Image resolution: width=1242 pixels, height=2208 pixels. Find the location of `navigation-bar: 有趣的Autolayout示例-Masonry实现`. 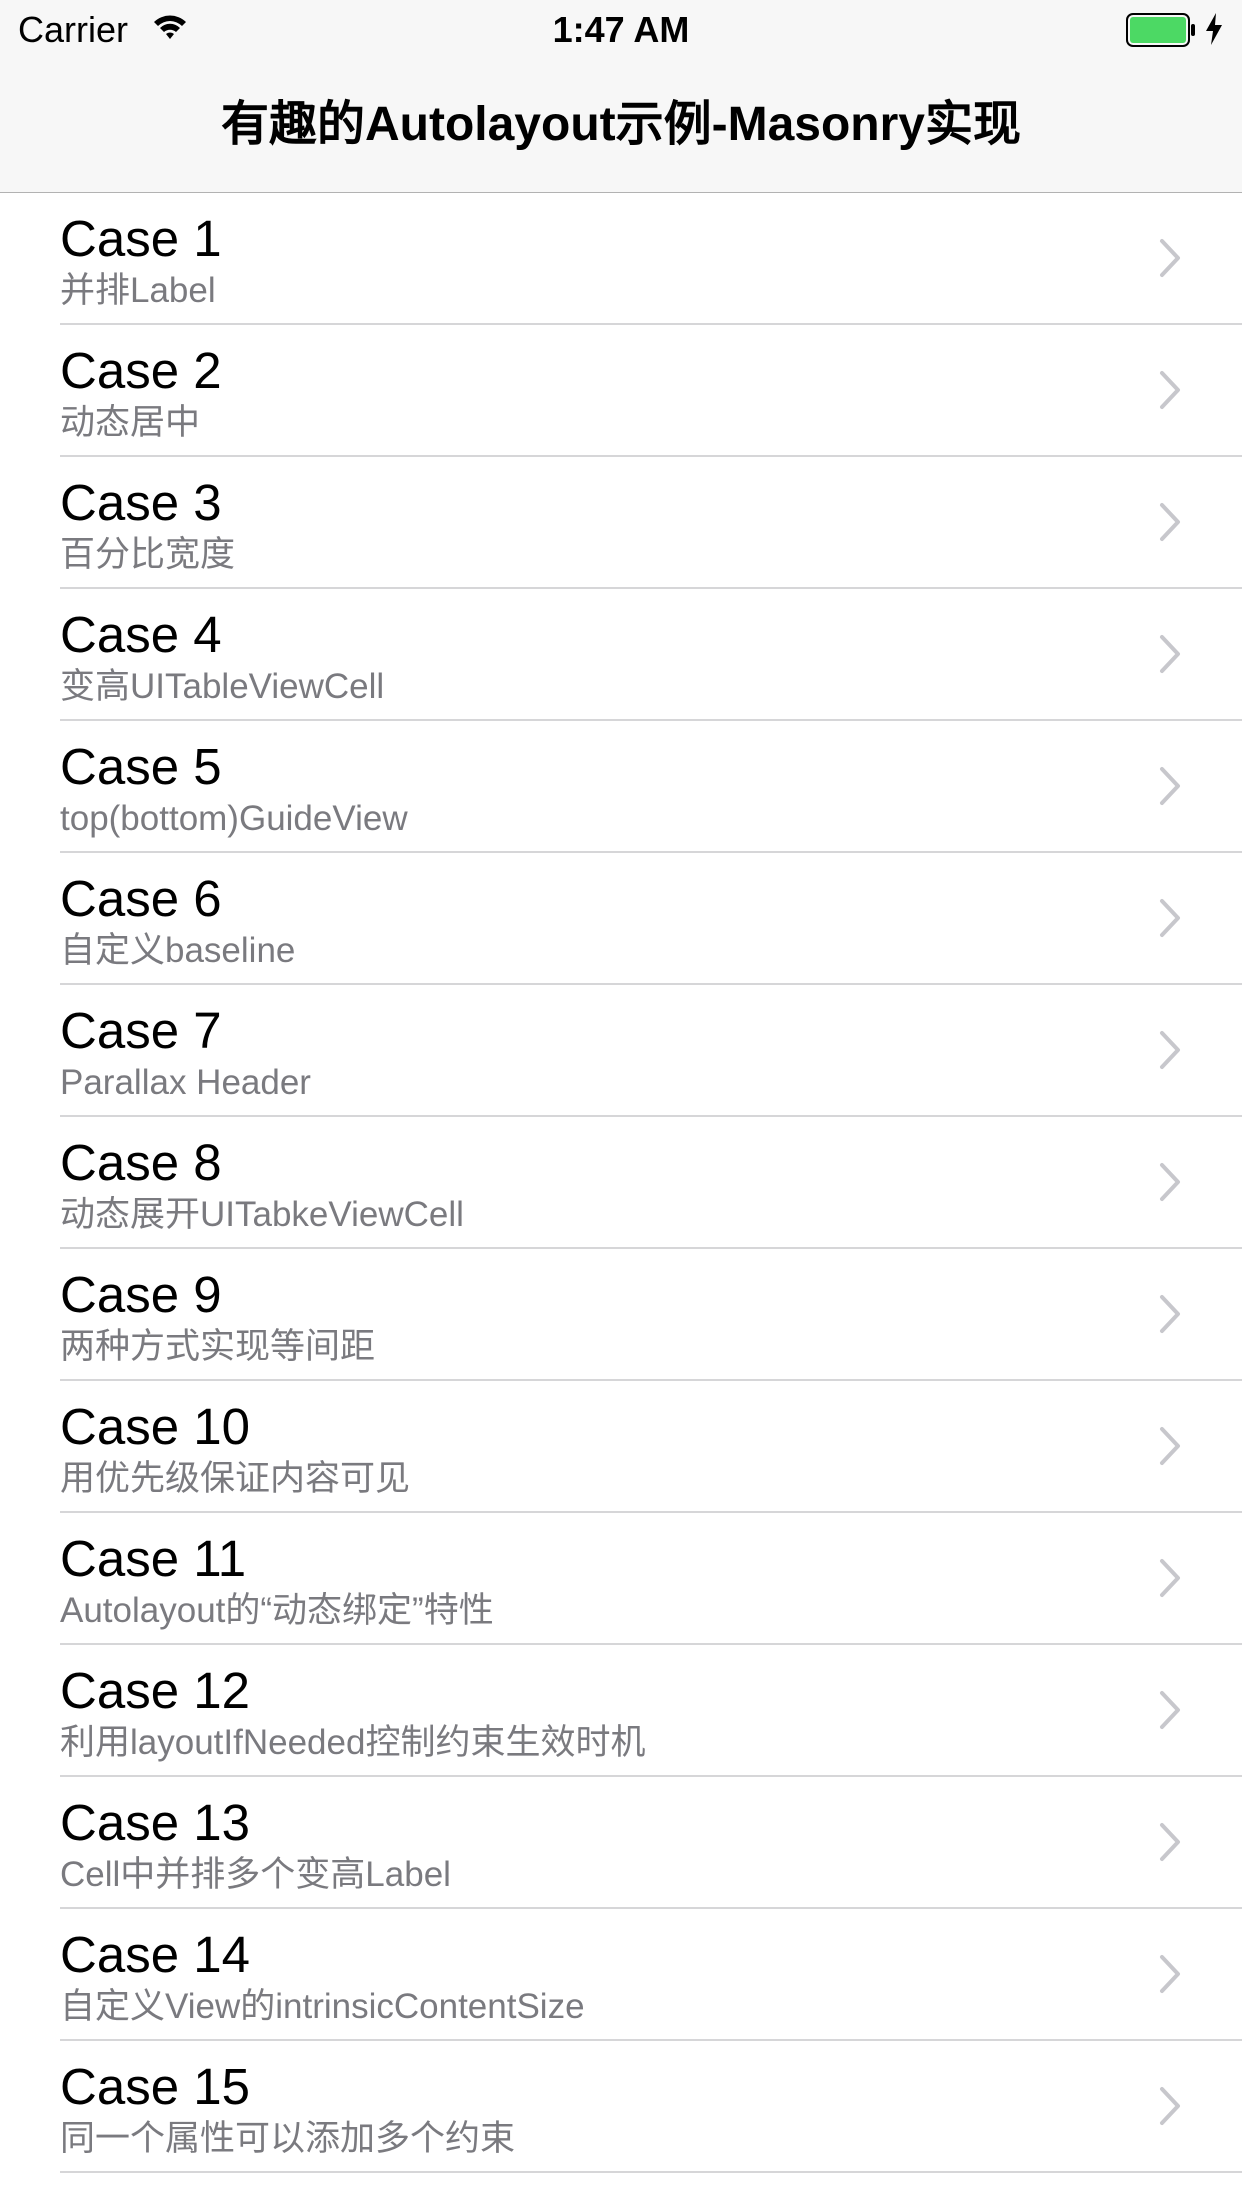

navigation-bar: 有趣的Autolayout示例-Masonry实现 is located at coordinates (621, 126).